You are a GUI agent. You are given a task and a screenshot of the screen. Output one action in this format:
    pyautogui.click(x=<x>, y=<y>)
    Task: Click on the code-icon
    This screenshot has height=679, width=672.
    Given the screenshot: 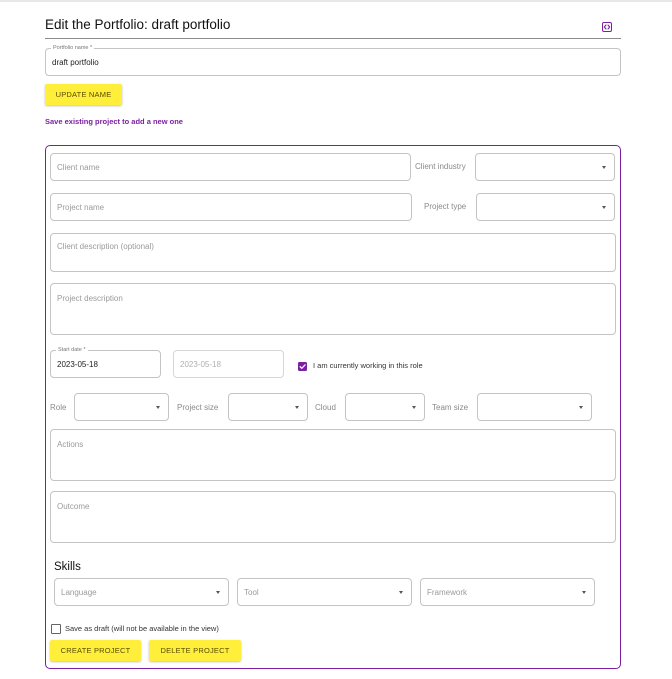 What is the action you would take?
    pyautogui.click(x=607, y=25)
    